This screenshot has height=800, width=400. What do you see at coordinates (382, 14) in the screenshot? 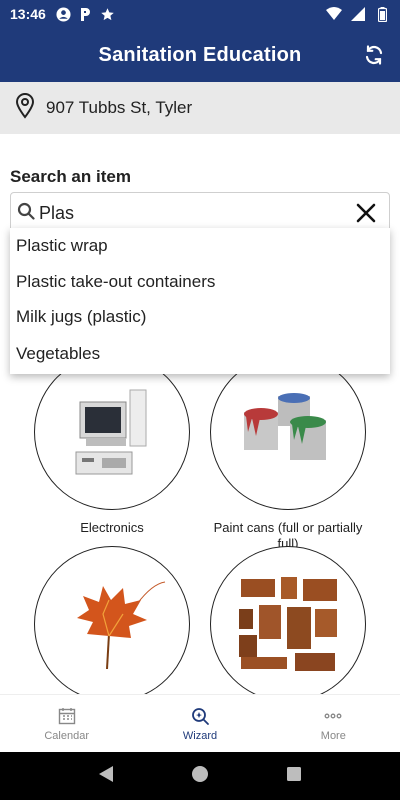
I see `battery-icon` at bounding box center [382, 14].